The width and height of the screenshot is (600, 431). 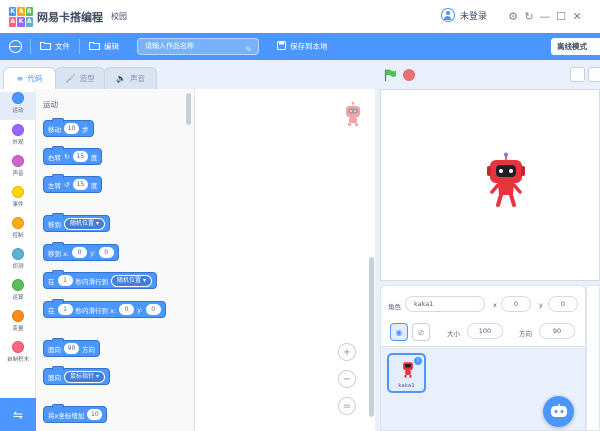 What do you see at coordinates (18, 98) in the screenshot?
I see `motion-dot-icon` at bounding box center [18, 98].